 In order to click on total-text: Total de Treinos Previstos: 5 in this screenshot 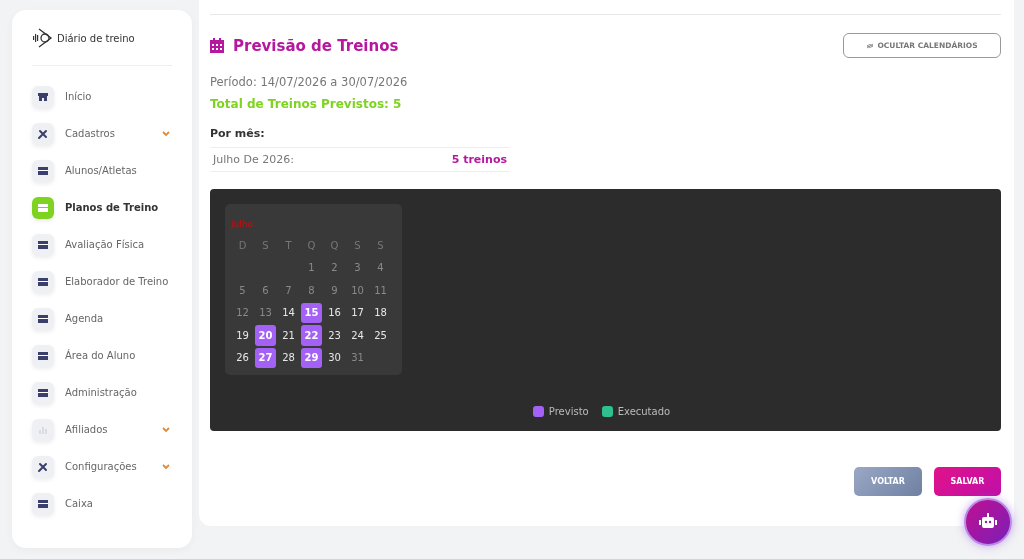, I will do `click(306, 104)`.